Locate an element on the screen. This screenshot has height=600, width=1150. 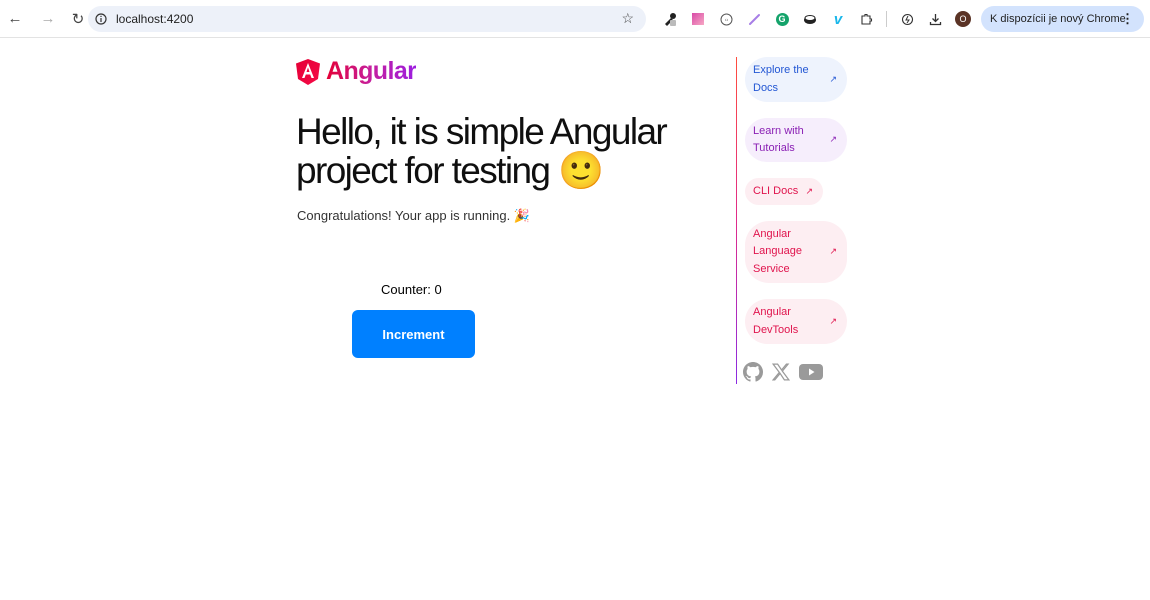
angular-logo: Angular is located at coordinates (356, 71).